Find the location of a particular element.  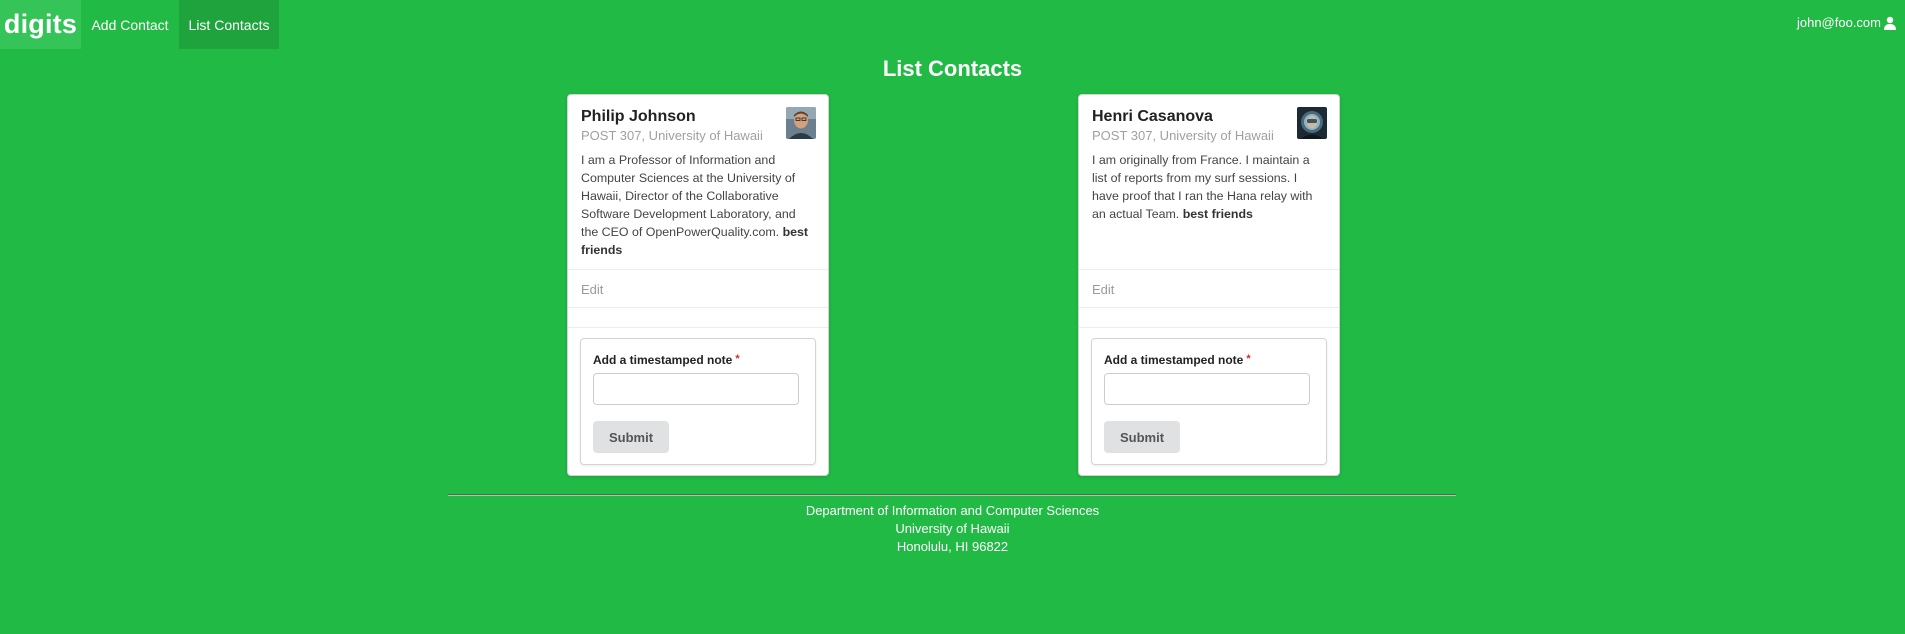

contact-tag: best friends is located at coordinates (1217, 214).